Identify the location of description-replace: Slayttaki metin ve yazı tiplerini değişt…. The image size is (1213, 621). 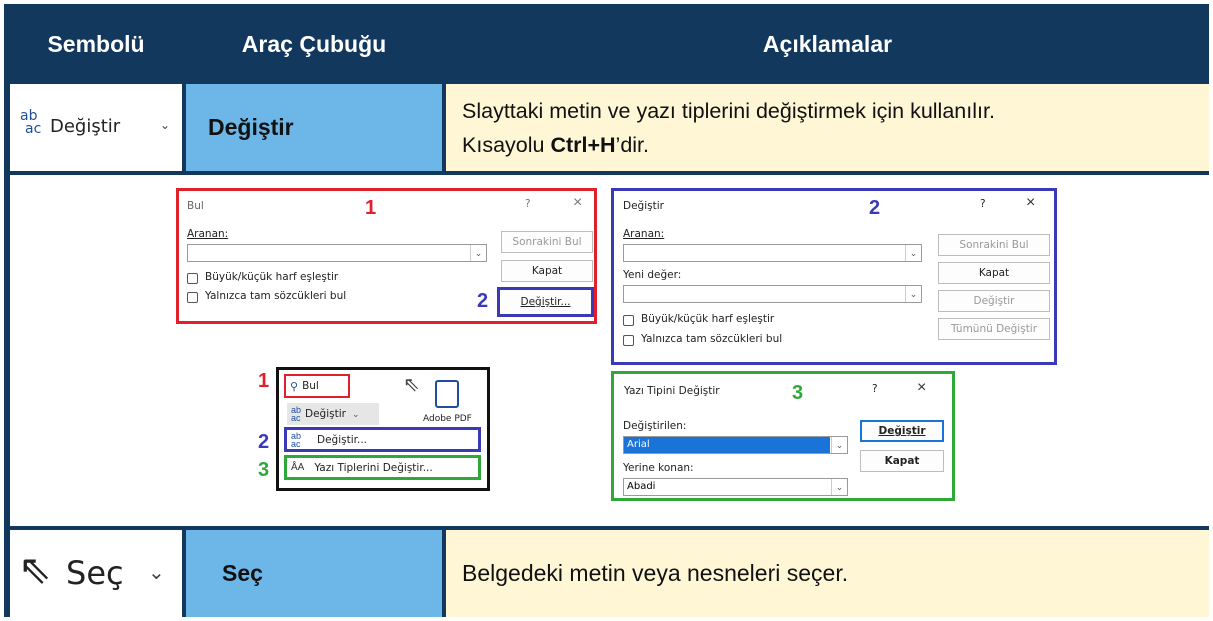
(827, 127).